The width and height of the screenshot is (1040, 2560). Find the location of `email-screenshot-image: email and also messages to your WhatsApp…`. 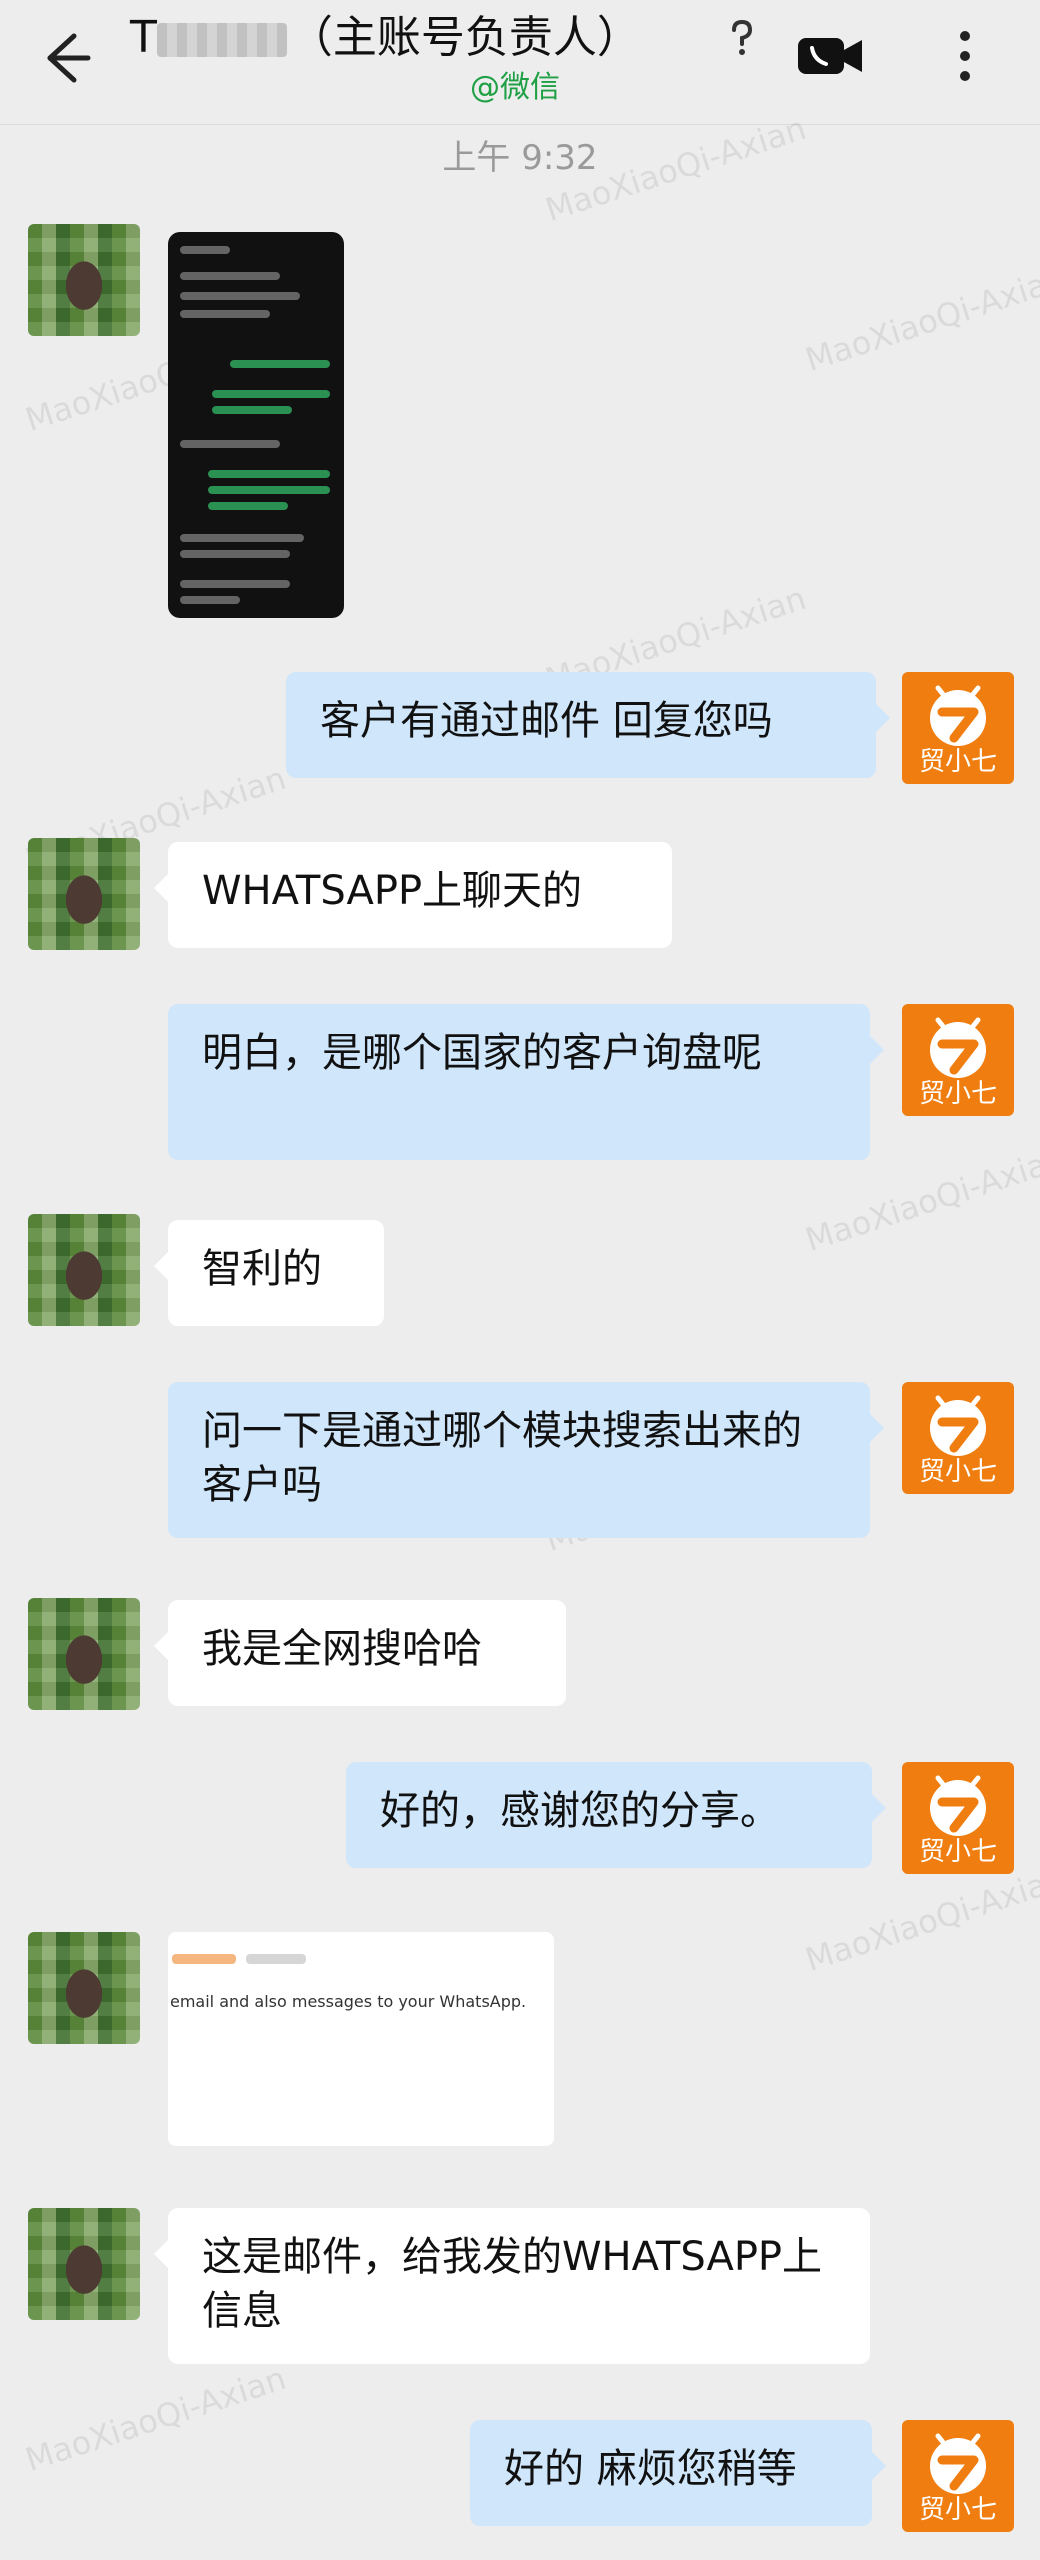

email-screenshot-image: email and also messages to your WhatsApp… is located at coordinates (361, 2039).